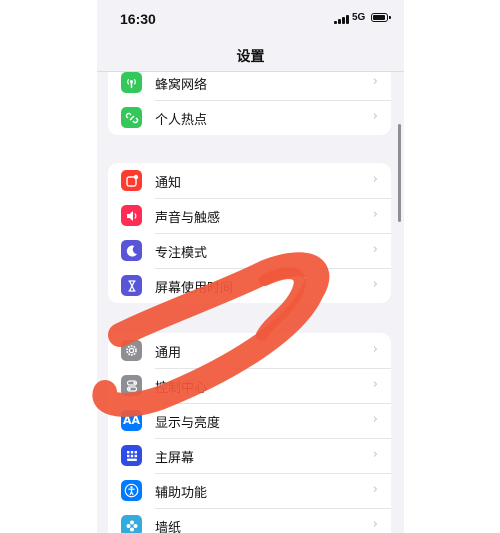 Image resolution: width=500 pixels, height=533 pixels. Describe the element at coordinates (249, 250) in the screenshot. I see `settings-row-focus: 专注模式 ›` at that location.